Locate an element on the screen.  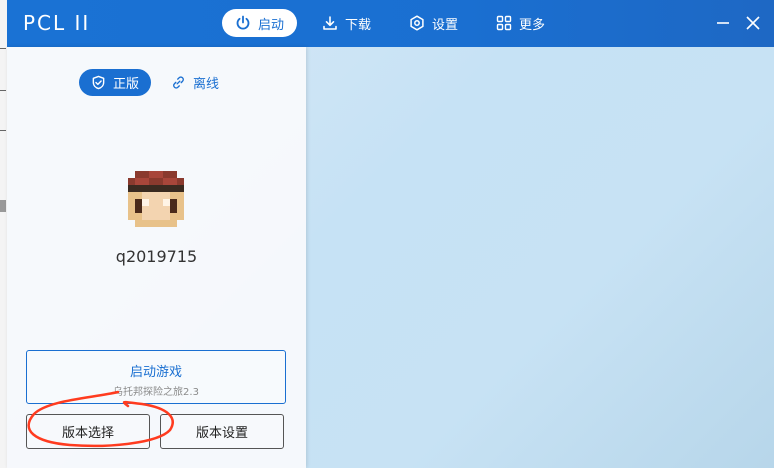
avatar is located at coordinates (156, 199).